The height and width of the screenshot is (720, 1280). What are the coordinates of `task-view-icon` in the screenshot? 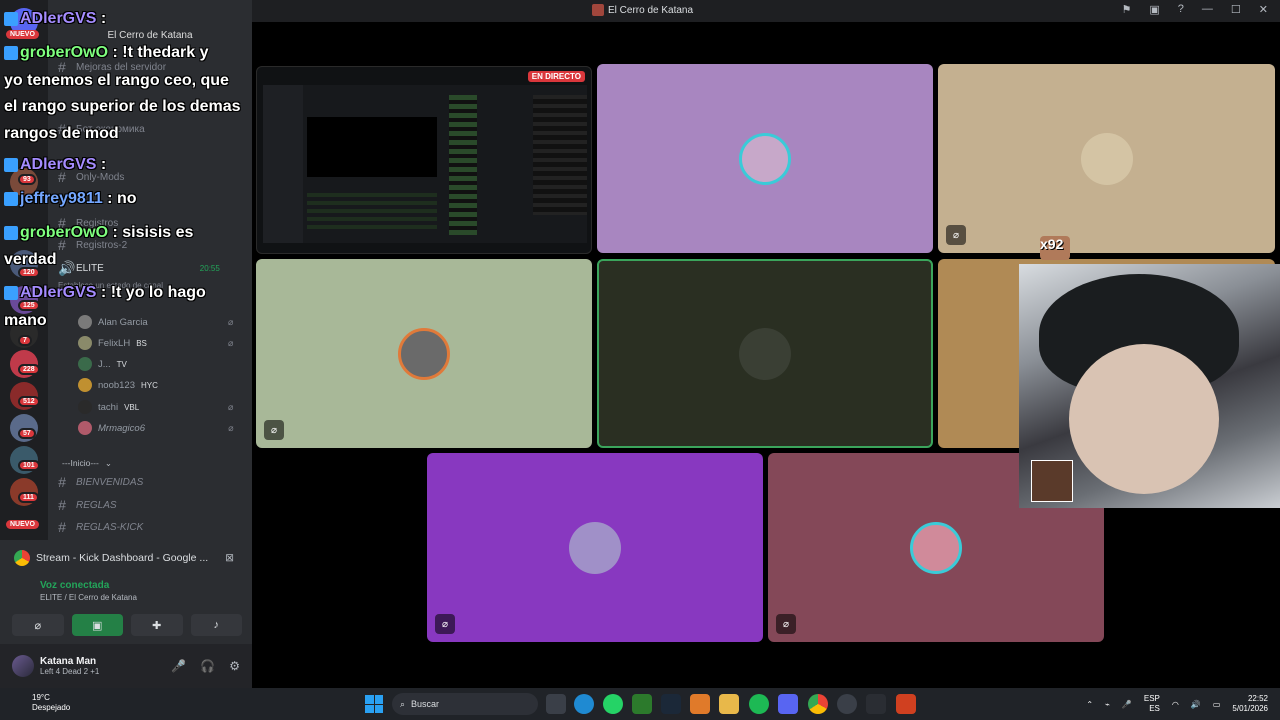 It's located at (556, 704).